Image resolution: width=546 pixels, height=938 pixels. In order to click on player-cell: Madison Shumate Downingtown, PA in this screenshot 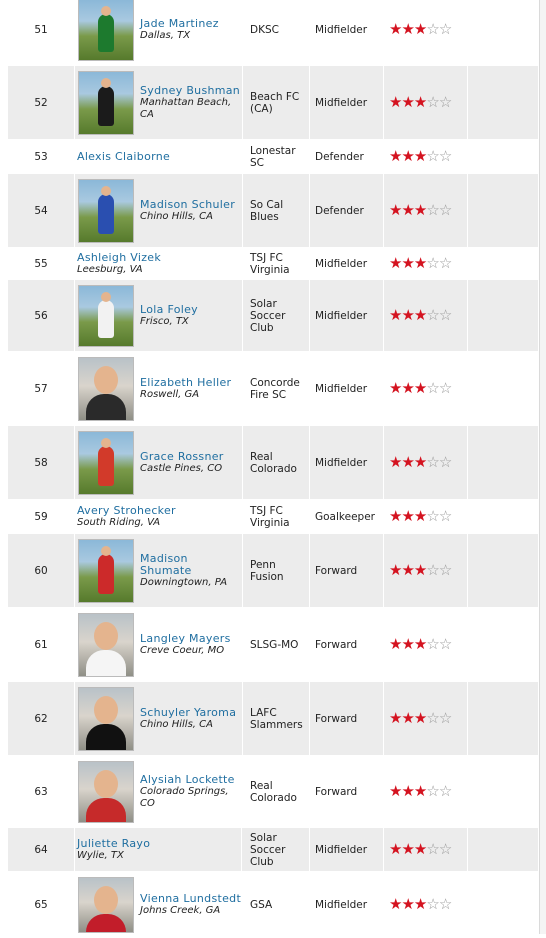, I will do `click(158, 570)`.